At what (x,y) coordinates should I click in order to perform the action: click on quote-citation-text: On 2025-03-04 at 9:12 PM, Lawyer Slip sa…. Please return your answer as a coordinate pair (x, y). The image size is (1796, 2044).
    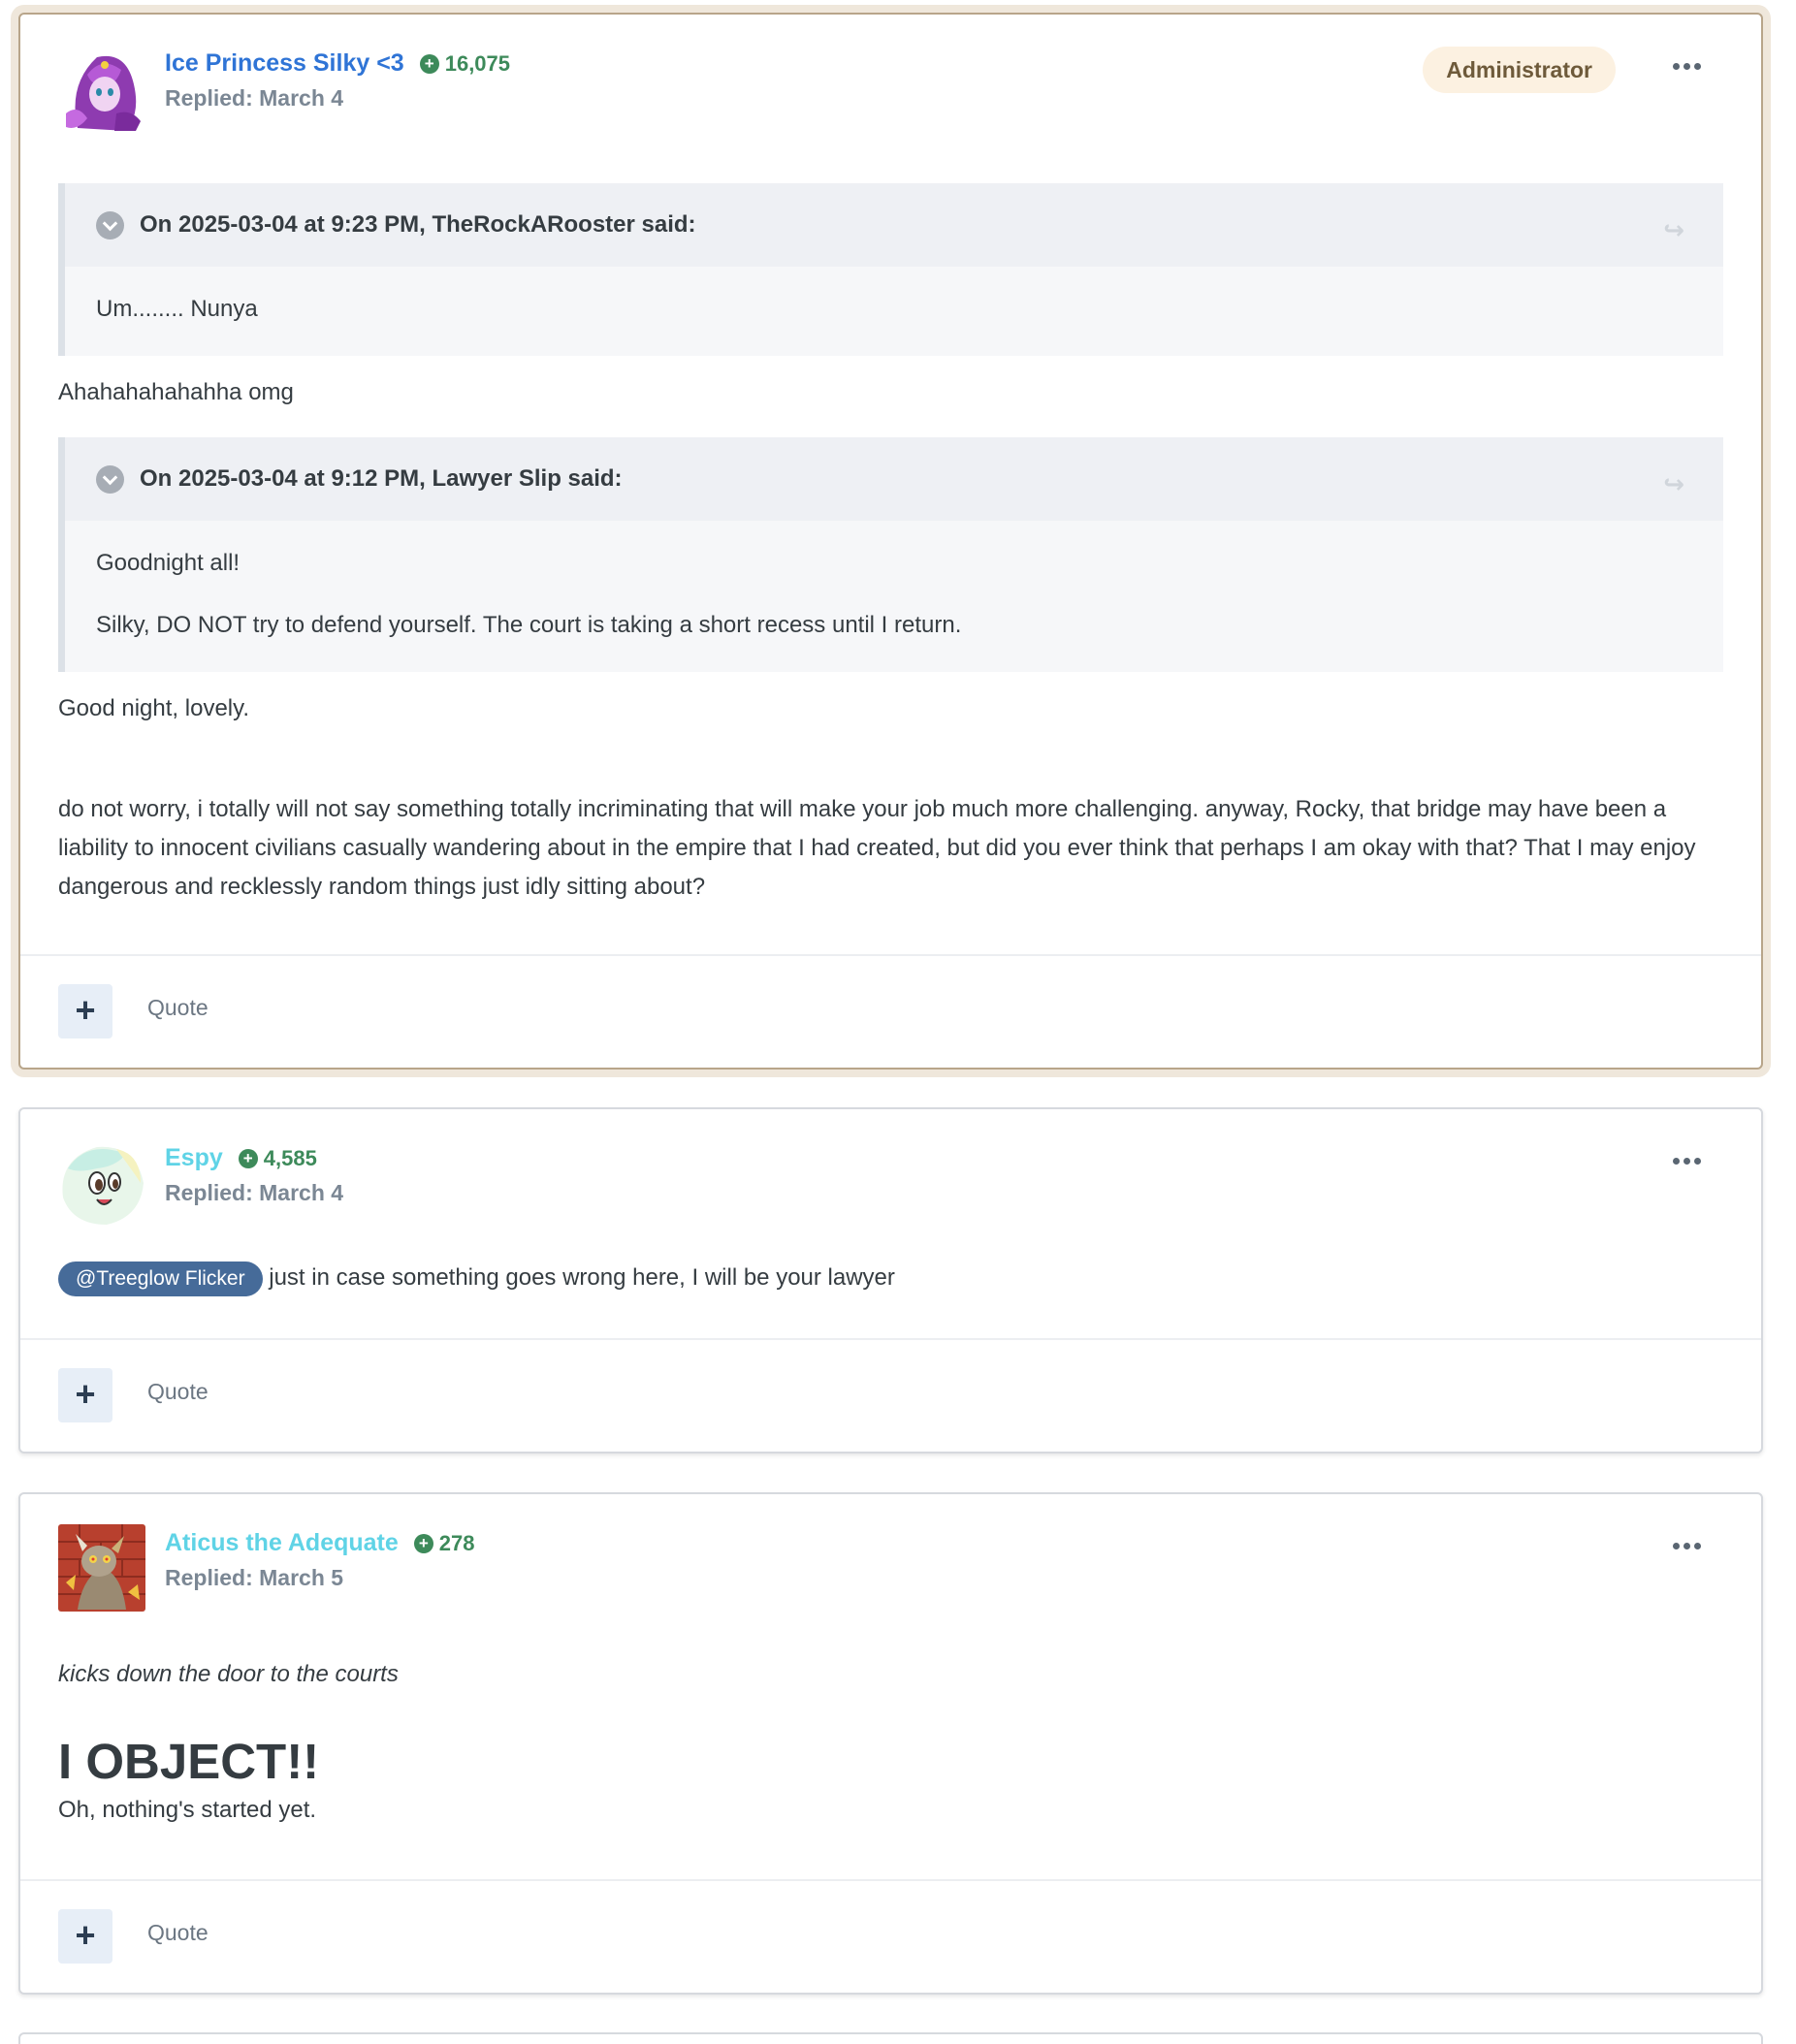
    Looking at the image, I should click on (381, 478).